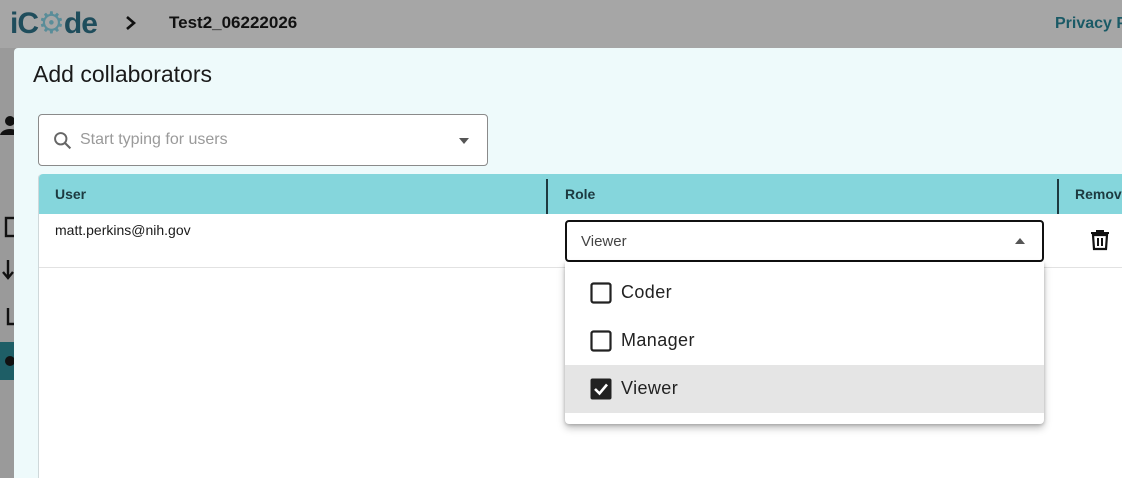 The height and width of the screenshot is (478, 1122). I want to click on role-options-menu: Coder Manager Viewer, so click(804, 343).